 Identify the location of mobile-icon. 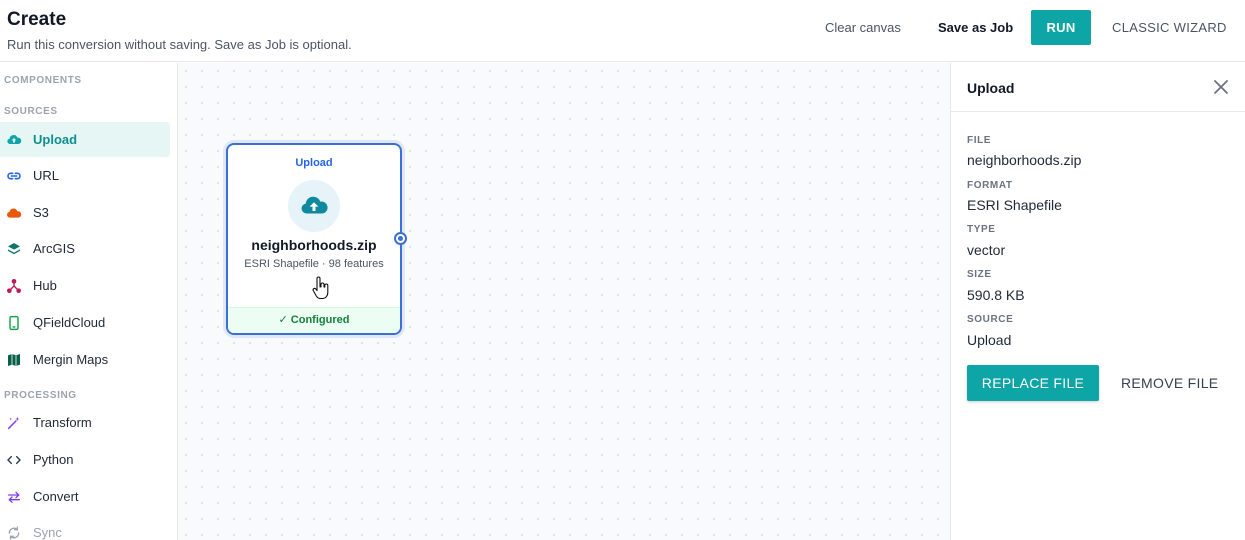
(14, 323).